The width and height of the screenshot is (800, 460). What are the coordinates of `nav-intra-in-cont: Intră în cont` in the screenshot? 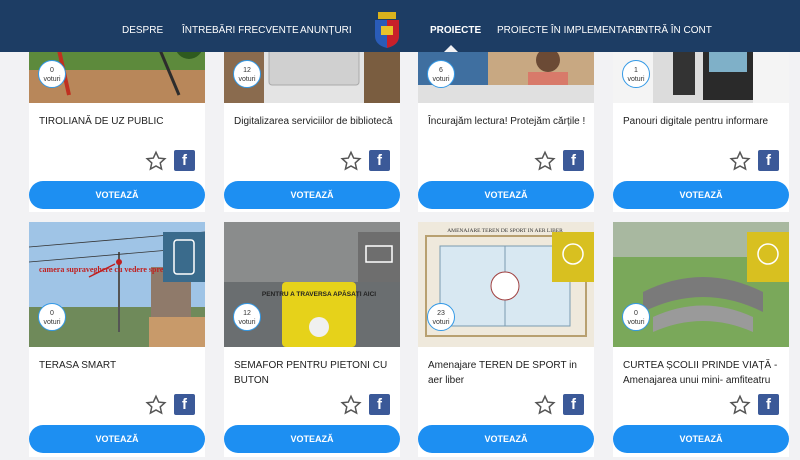 It's located at (675, 26).